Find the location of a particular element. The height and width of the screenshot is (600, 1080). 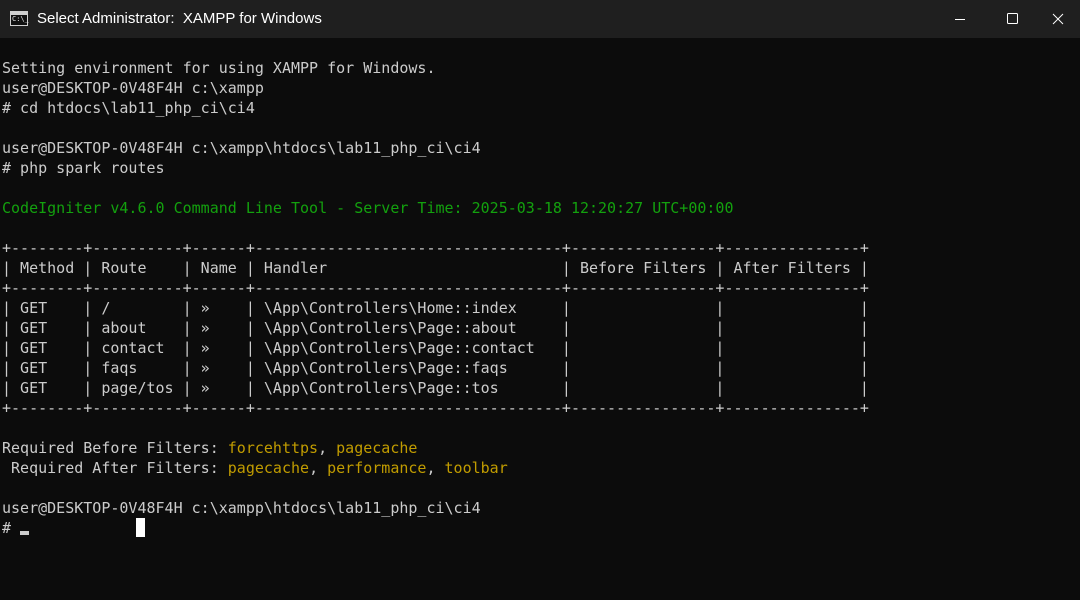

required-after-label: Required After Filters: is located at coordinates (115, 468).